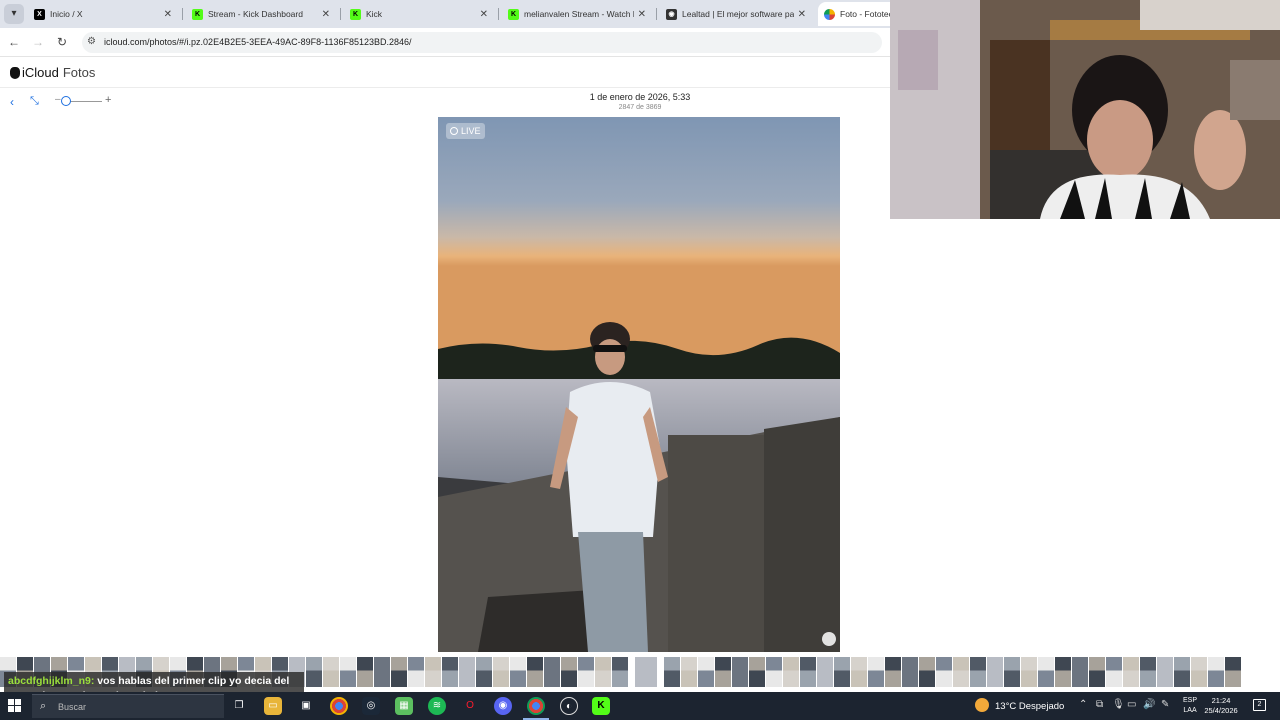  Describe the element at coordinates (371, 706) in the screenshot. I see `steam-icon: ◎` at that location.